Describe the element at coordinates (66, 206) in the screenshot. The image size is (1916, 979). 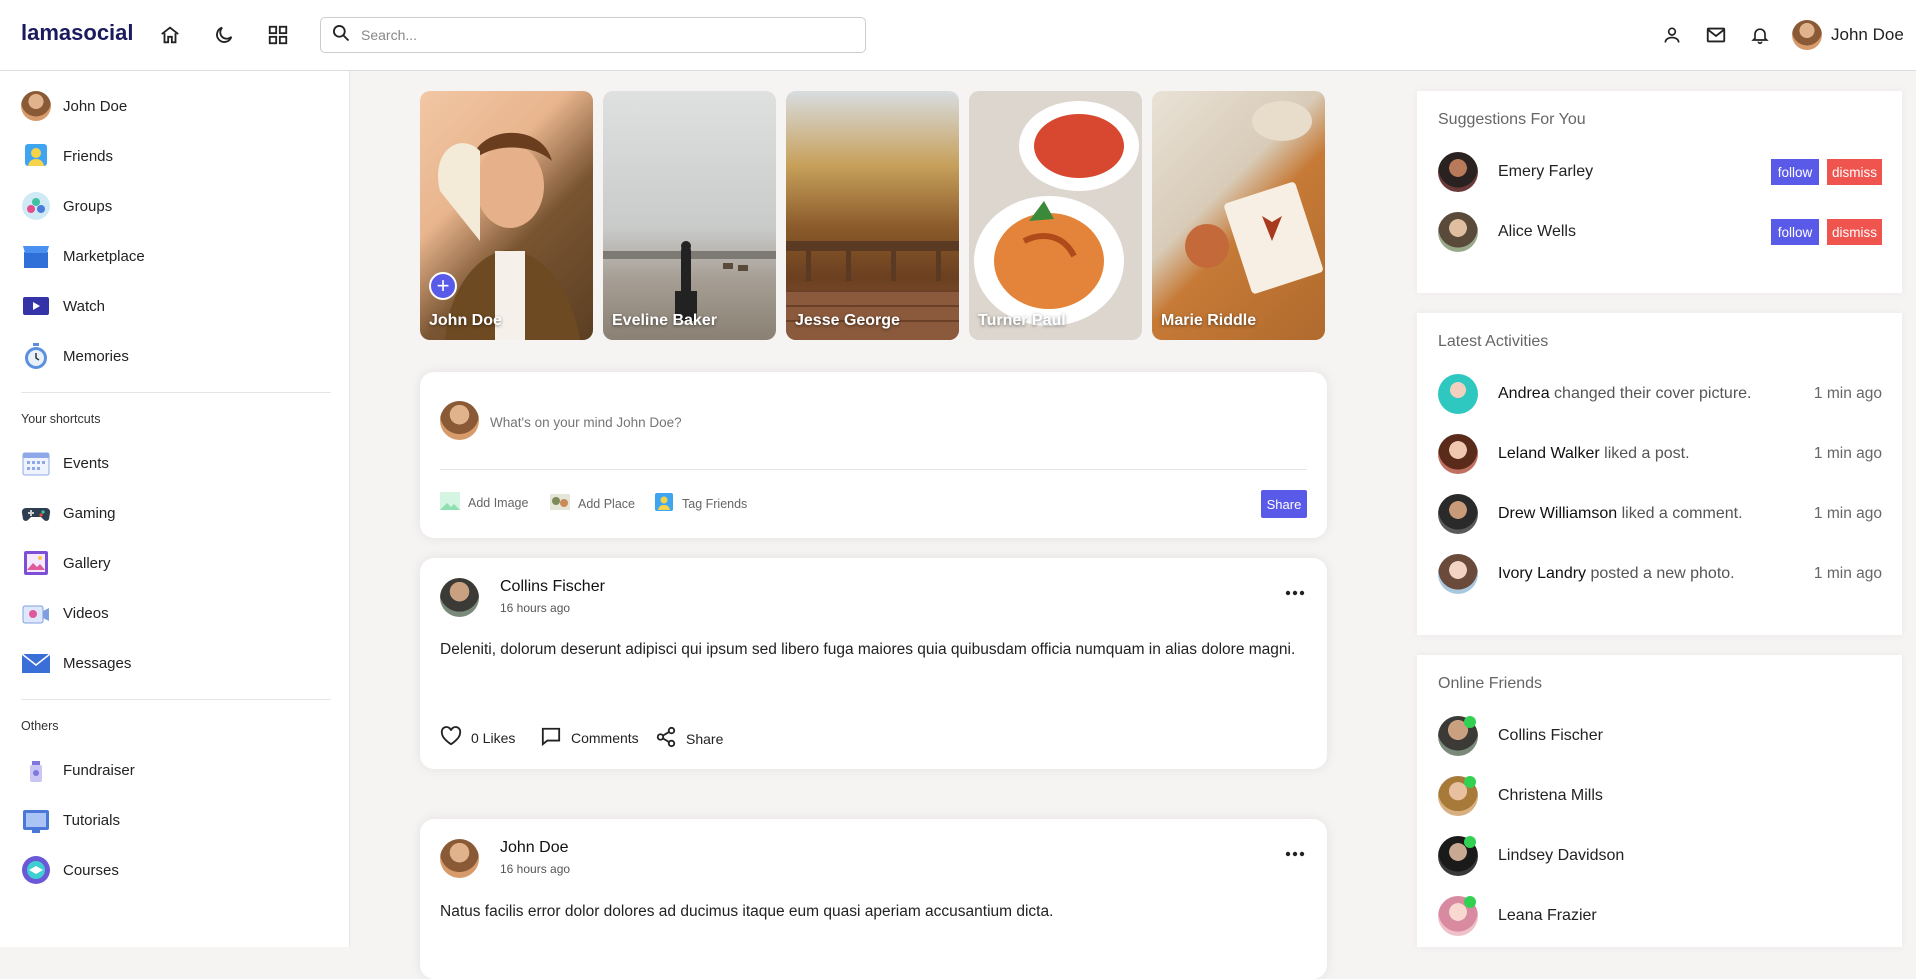
I see `sidebar-item-groups: Groups` at that location.